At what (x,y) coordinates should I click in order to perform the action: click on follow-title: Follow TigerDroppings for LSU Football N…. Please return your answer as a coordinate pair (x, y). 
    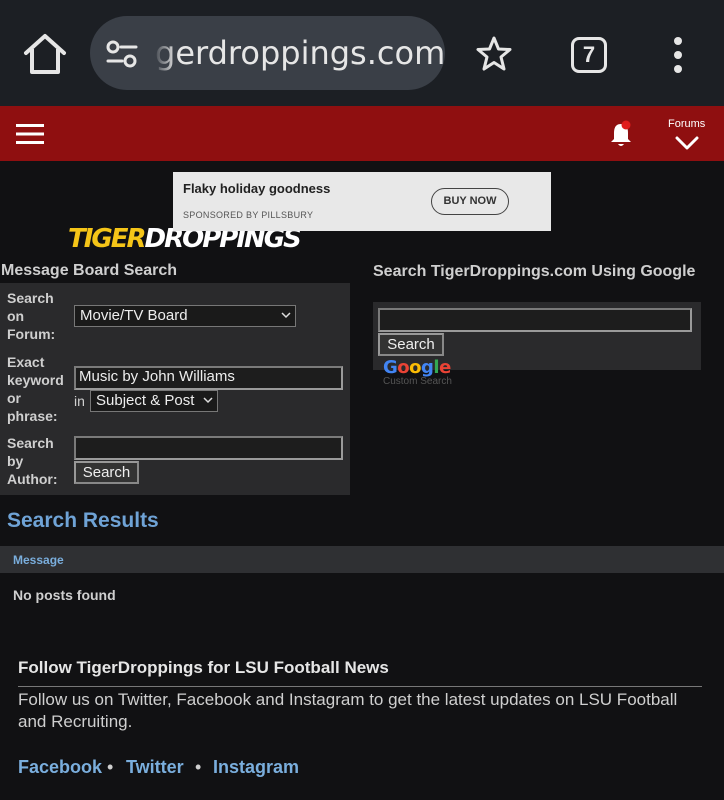
    Looking at the image, I should click on (203, 667).